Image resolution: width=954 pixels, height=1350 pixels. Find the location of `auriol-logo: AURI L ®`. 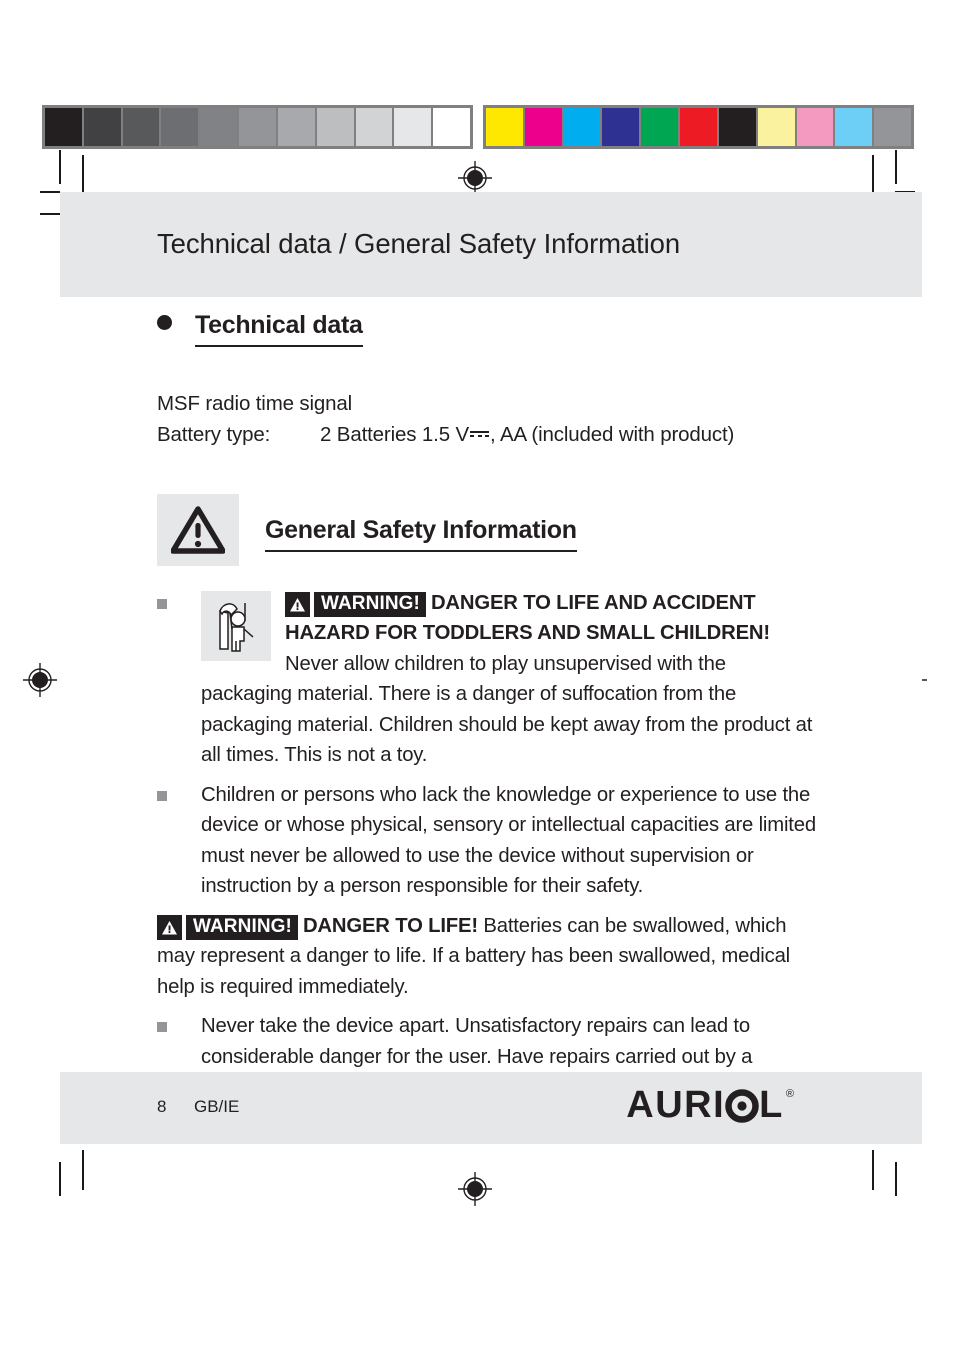

auriol-logo: AURI L ® is located at coordinates (710, 1105).